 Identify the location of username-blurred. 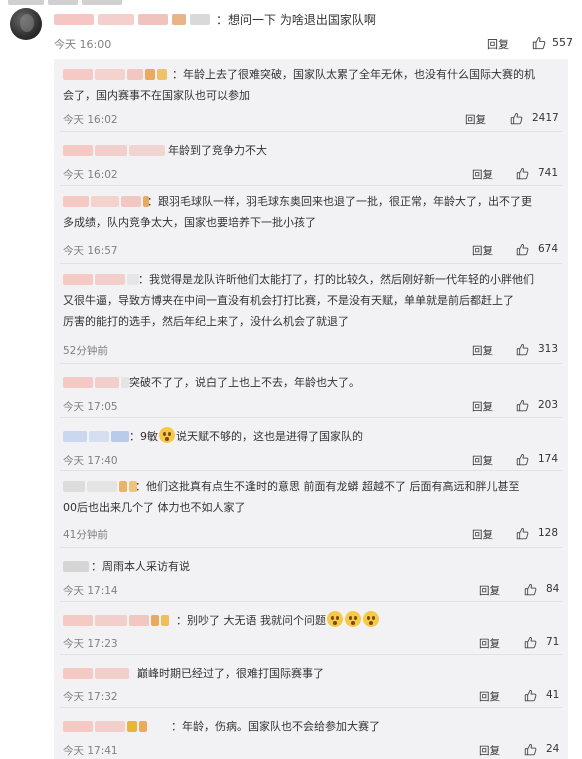
(134, 20).